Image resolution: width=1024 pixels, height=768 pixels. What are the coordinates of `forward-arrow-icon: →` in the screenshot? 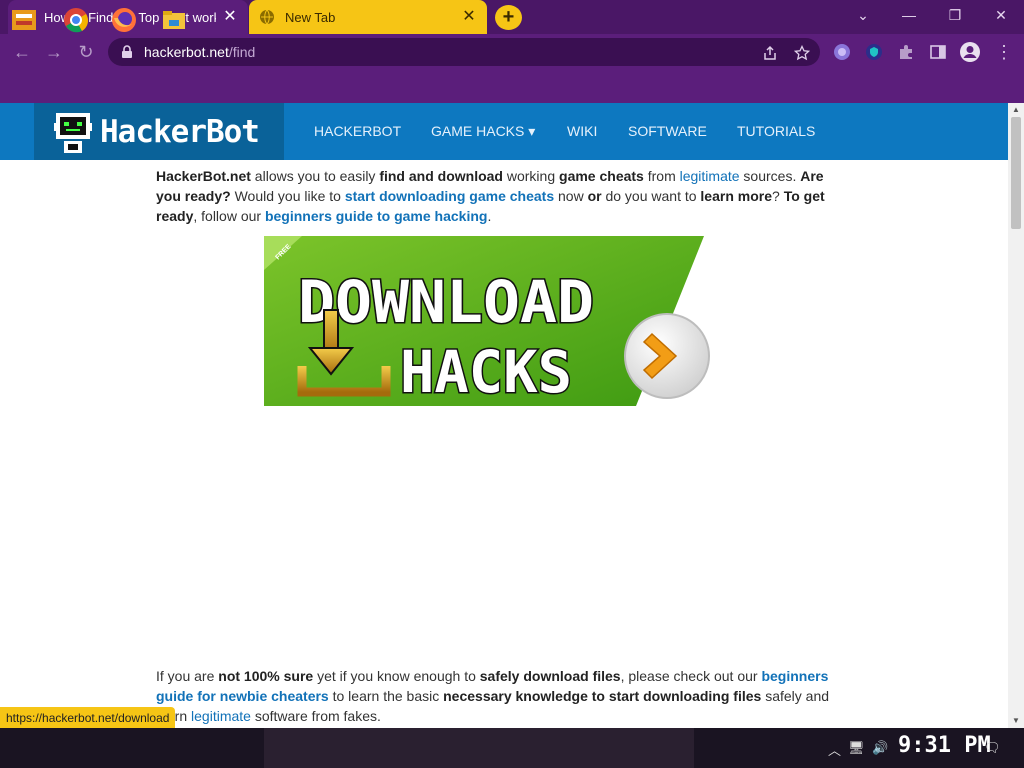 It's located at (54, 52).